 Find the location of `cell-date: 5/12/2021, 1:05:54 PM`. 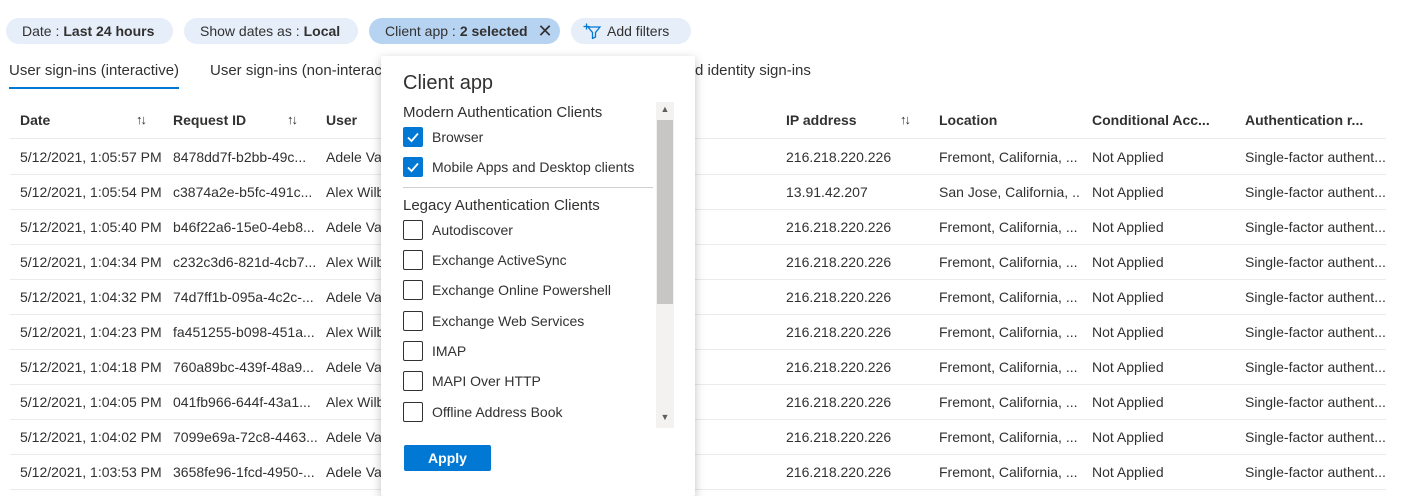

cell-date: 5/12/2021, 1:05:54 PM is located at coordinates (91, 192).